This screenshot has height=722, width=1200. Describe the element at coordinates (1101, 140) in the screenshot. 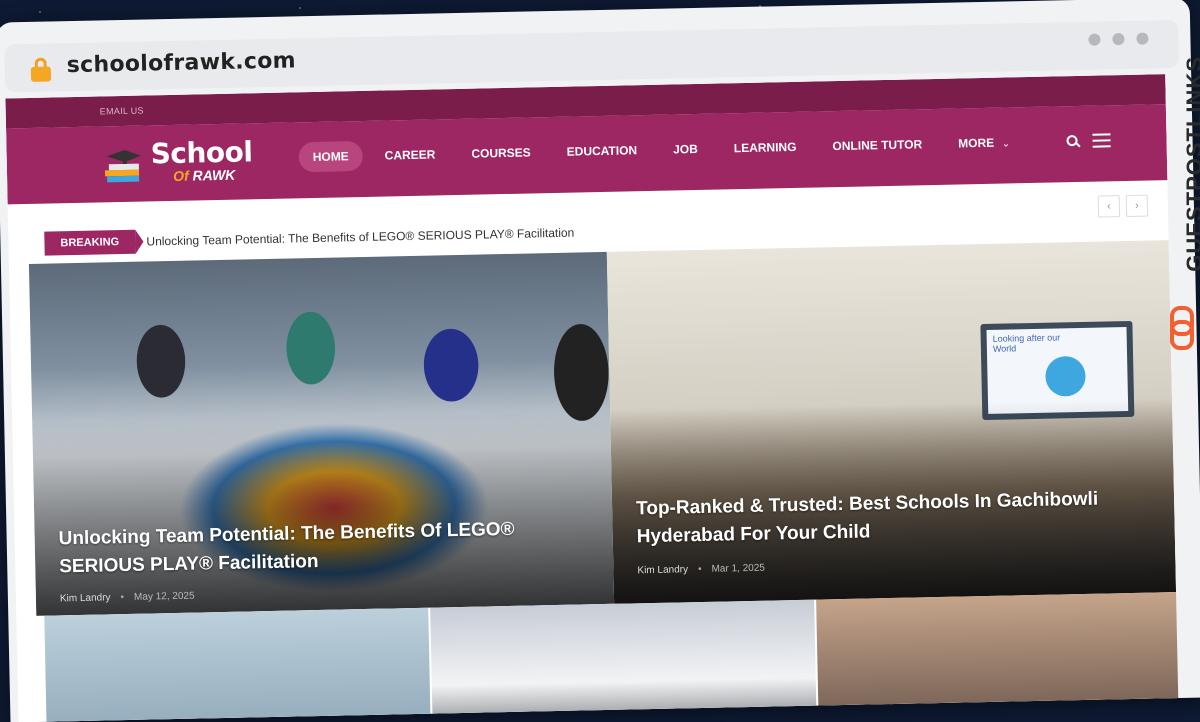

I see `hamburger-menu-icon` at that location.